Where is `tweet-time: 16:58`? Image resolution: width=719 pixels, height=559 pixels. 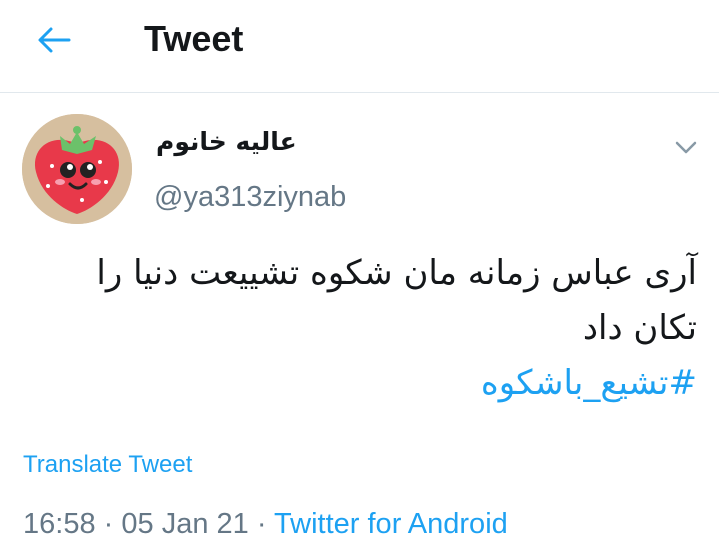 tweet-time: 16:58 is located at coordinates (59, 524).